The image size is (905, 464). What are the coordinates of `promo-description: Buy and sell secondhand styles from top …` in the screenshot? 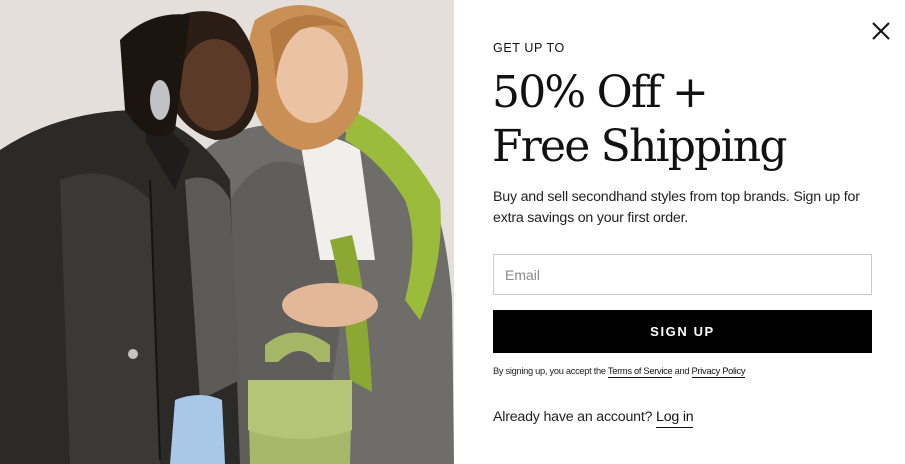 It's located at (676, 207).